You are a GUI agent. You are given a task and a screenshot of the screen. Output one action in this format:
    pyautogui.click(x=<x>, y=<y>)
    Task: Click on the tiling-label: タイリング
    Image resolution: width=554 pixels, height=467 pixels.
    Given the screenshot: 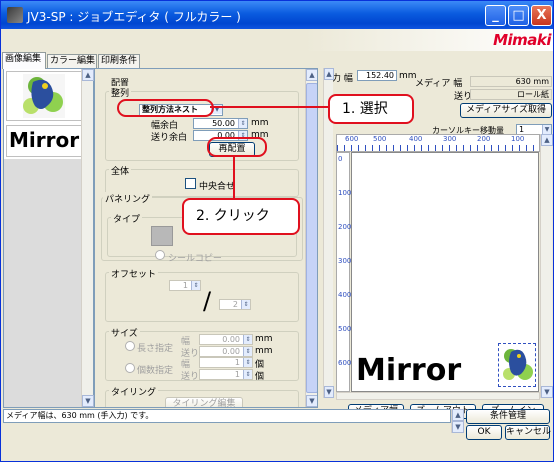 What is the action you would take?
    pyautogui.click(x=134, y=391)
    